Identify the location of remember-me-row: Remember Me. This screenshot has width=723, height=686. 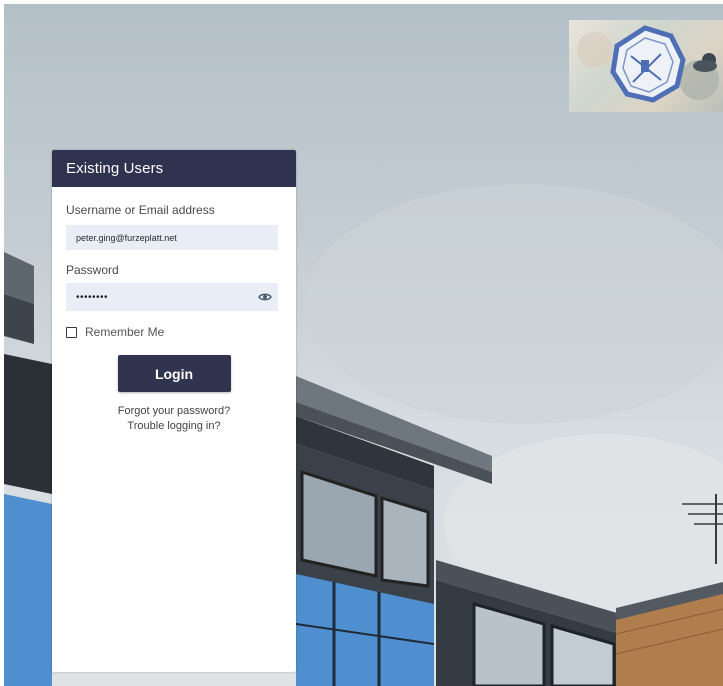
(174, 332).